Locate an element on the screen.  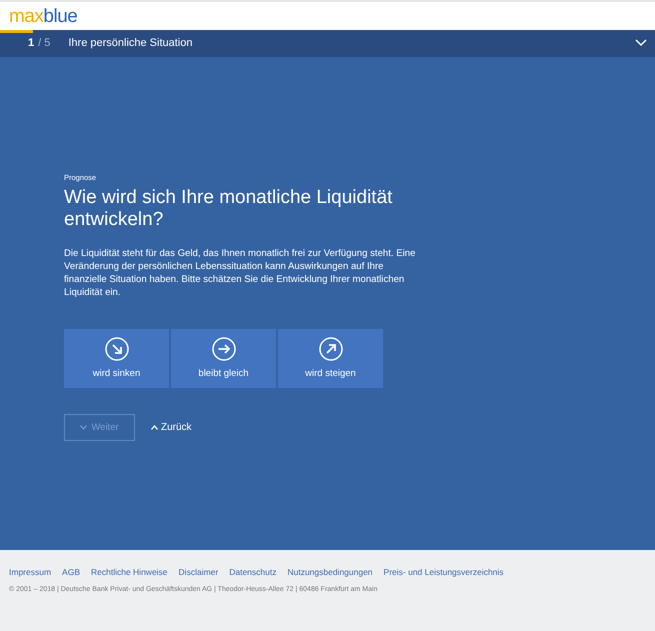
footer-link: Nutzungsbedingungen is located at coordinates (330, 572).